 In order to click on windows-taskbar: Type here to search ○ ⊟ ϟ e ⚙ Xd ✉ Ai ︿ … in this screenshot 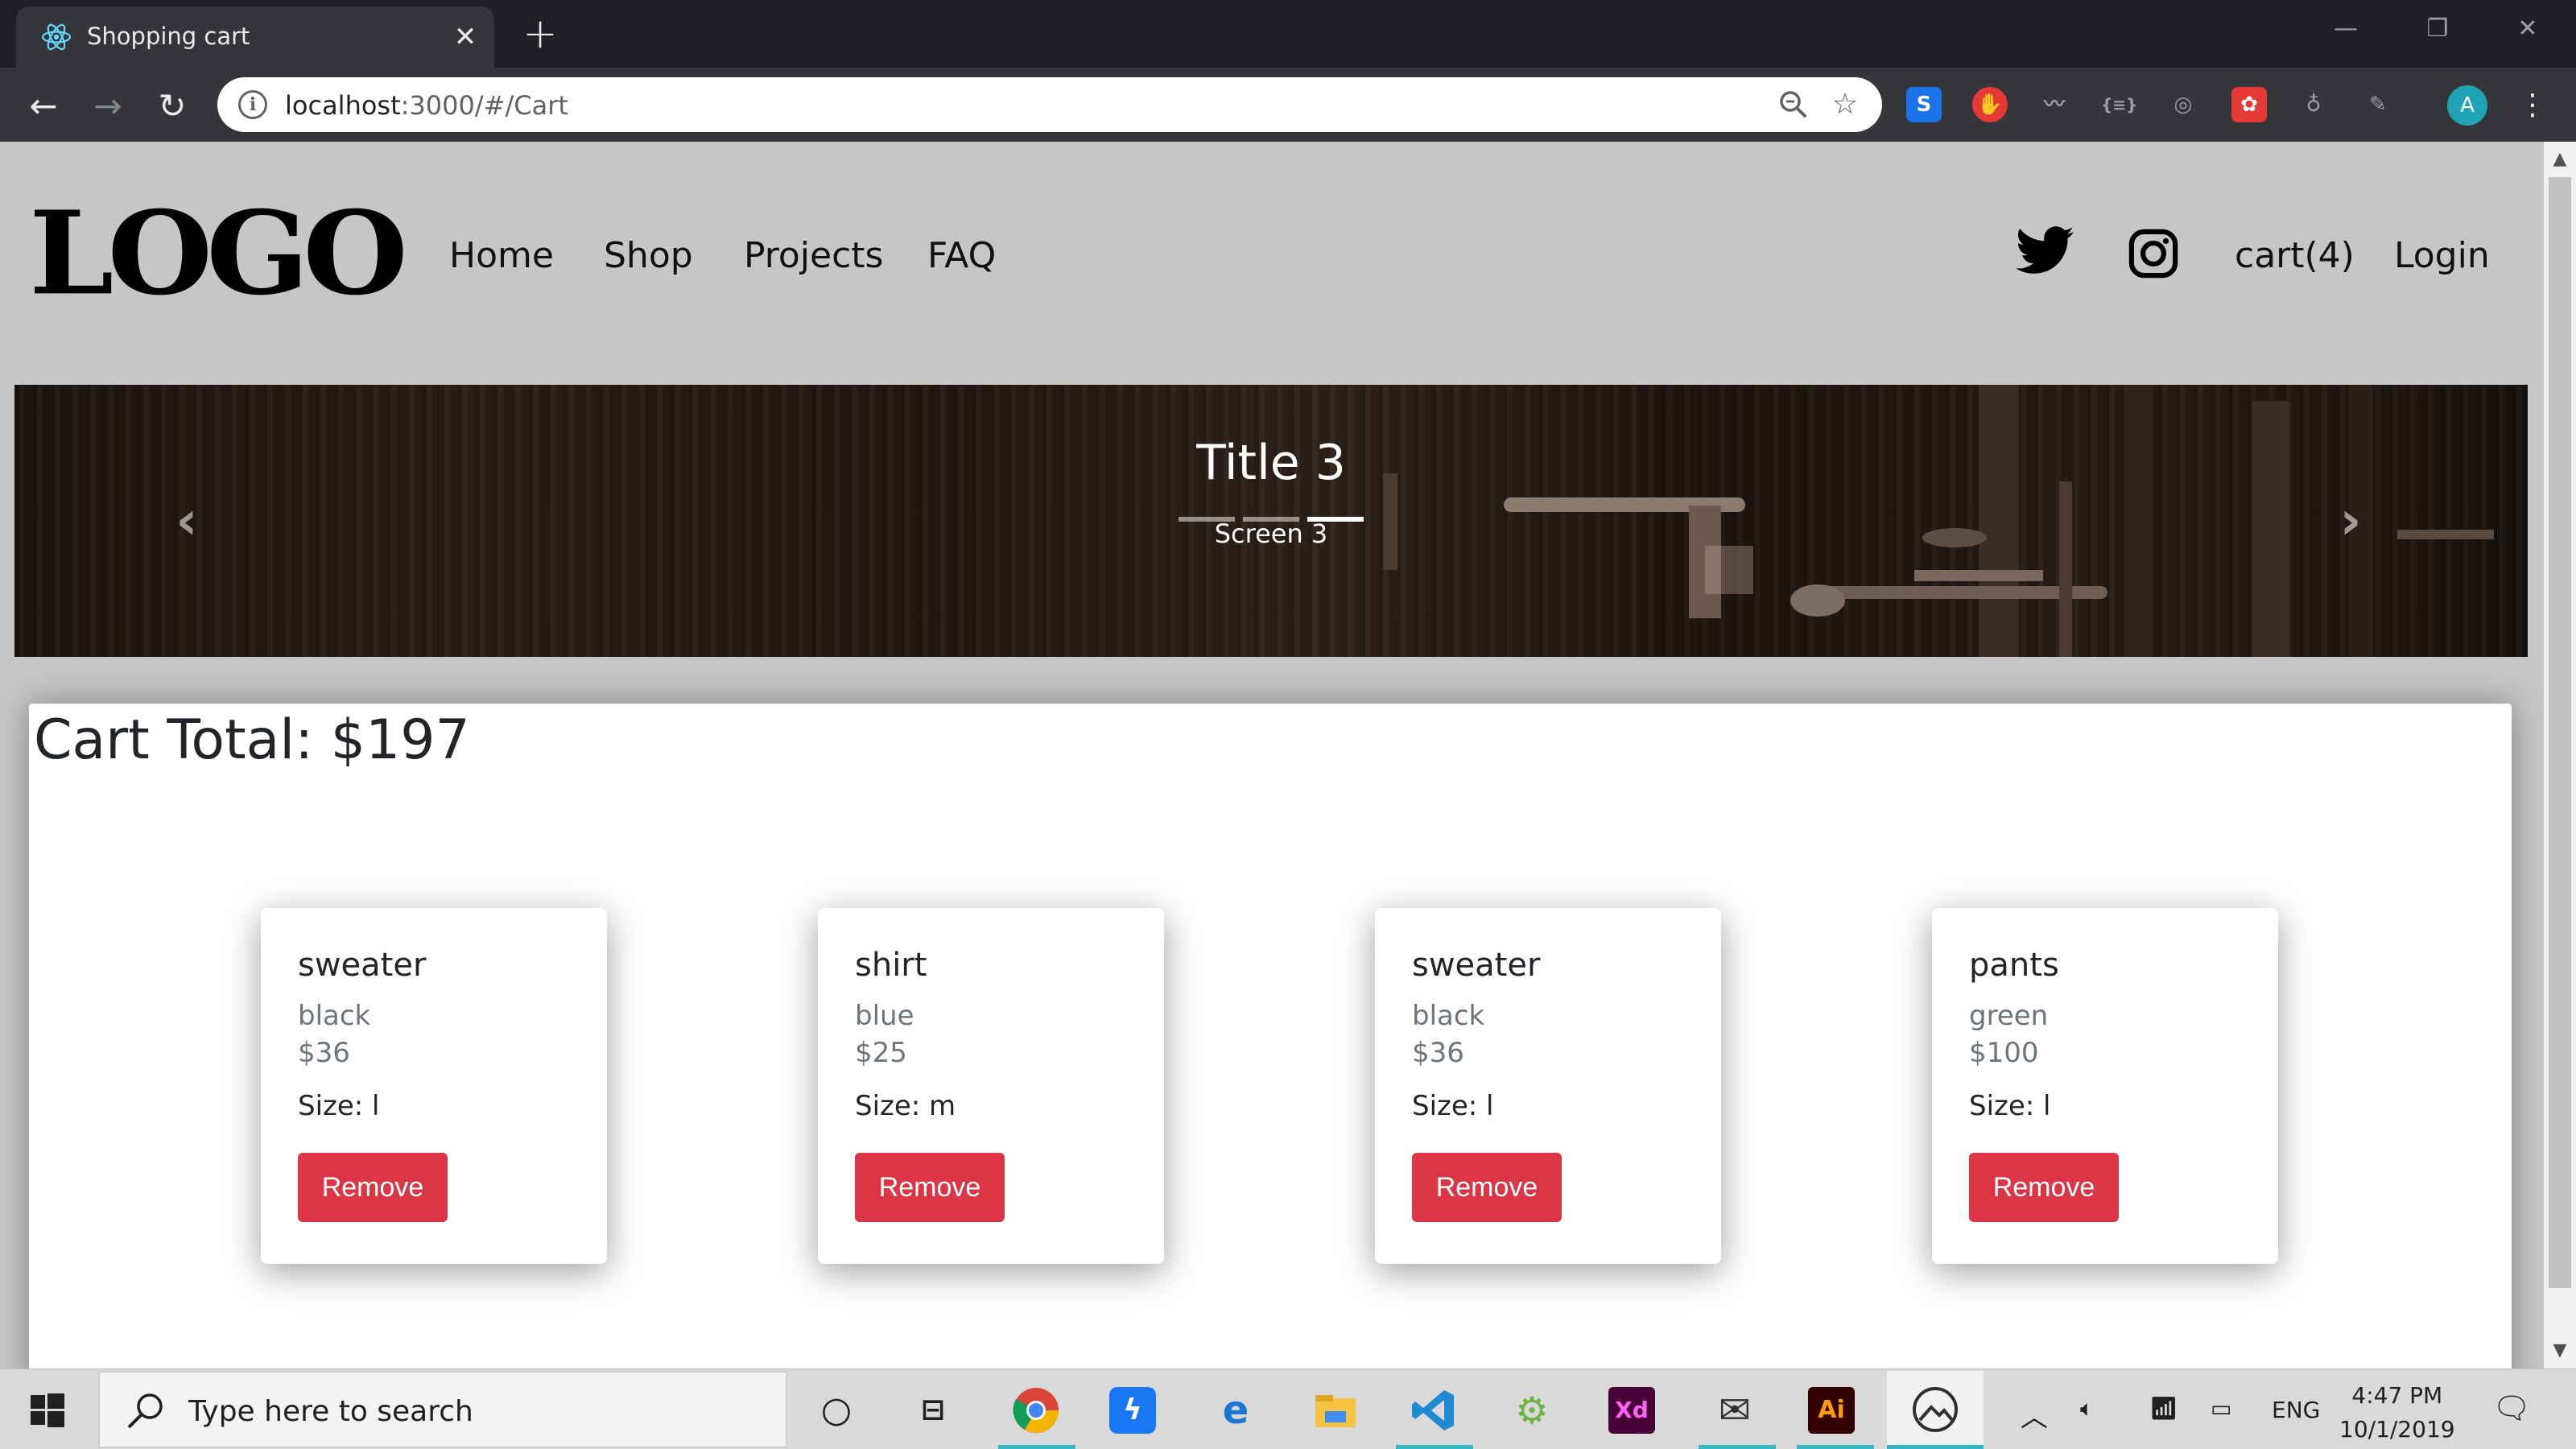, I will do `click(1288, 1408)`.